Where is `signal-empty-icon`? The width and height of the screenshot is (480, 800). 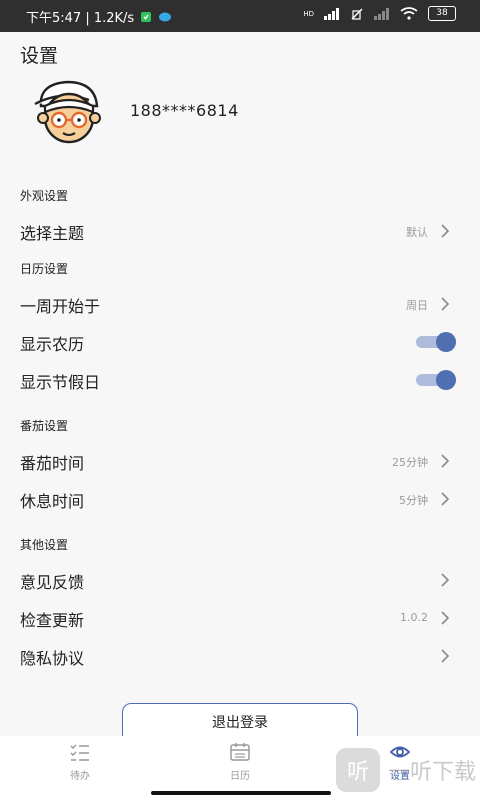
signal-empty-icon is located at coordinates (381, 13).